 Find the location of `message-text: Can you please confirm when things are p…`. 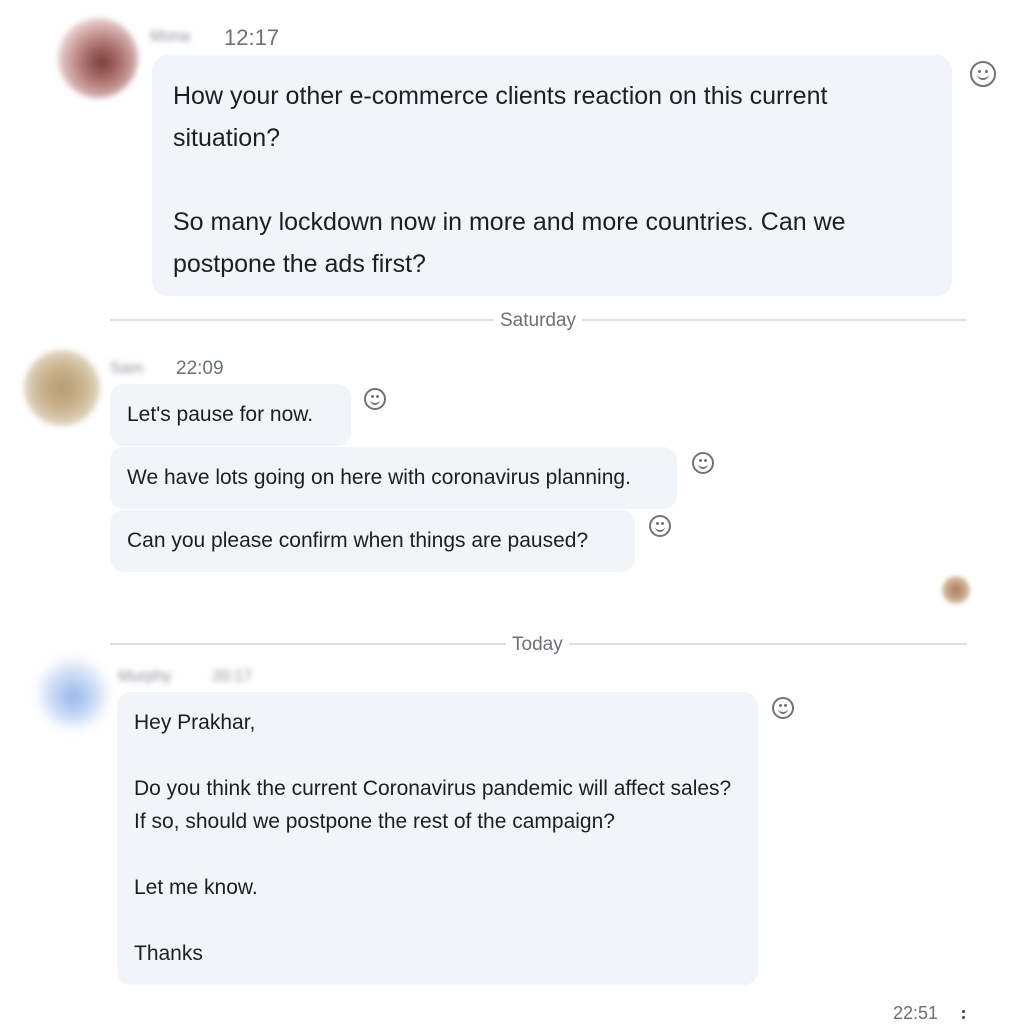

message-text: Can you please confirm when things are p… is located at coordinates (358, 540).